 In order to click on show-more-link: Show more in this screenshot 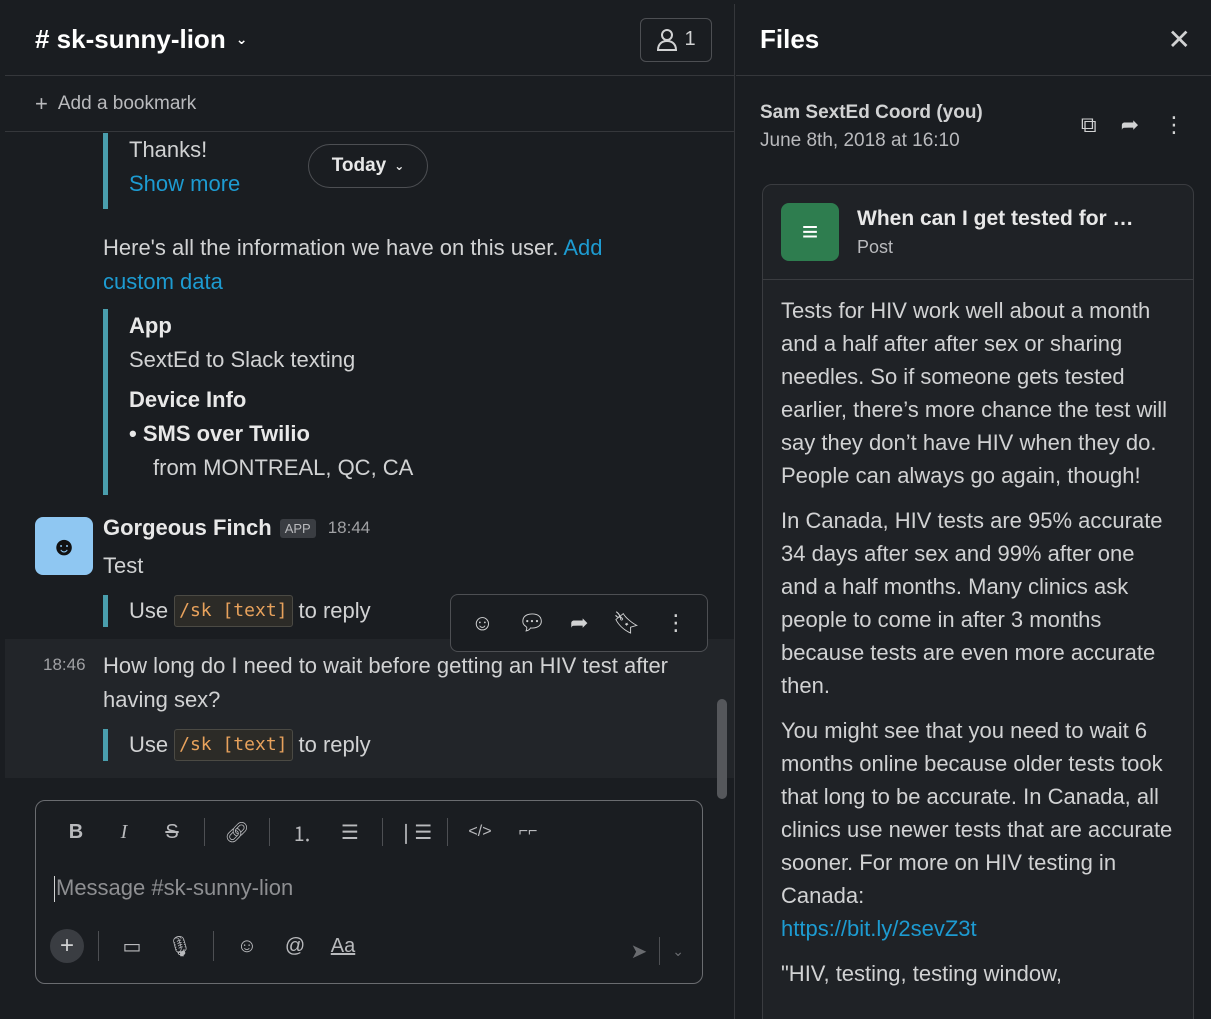, I will do `click(184, 184)`.